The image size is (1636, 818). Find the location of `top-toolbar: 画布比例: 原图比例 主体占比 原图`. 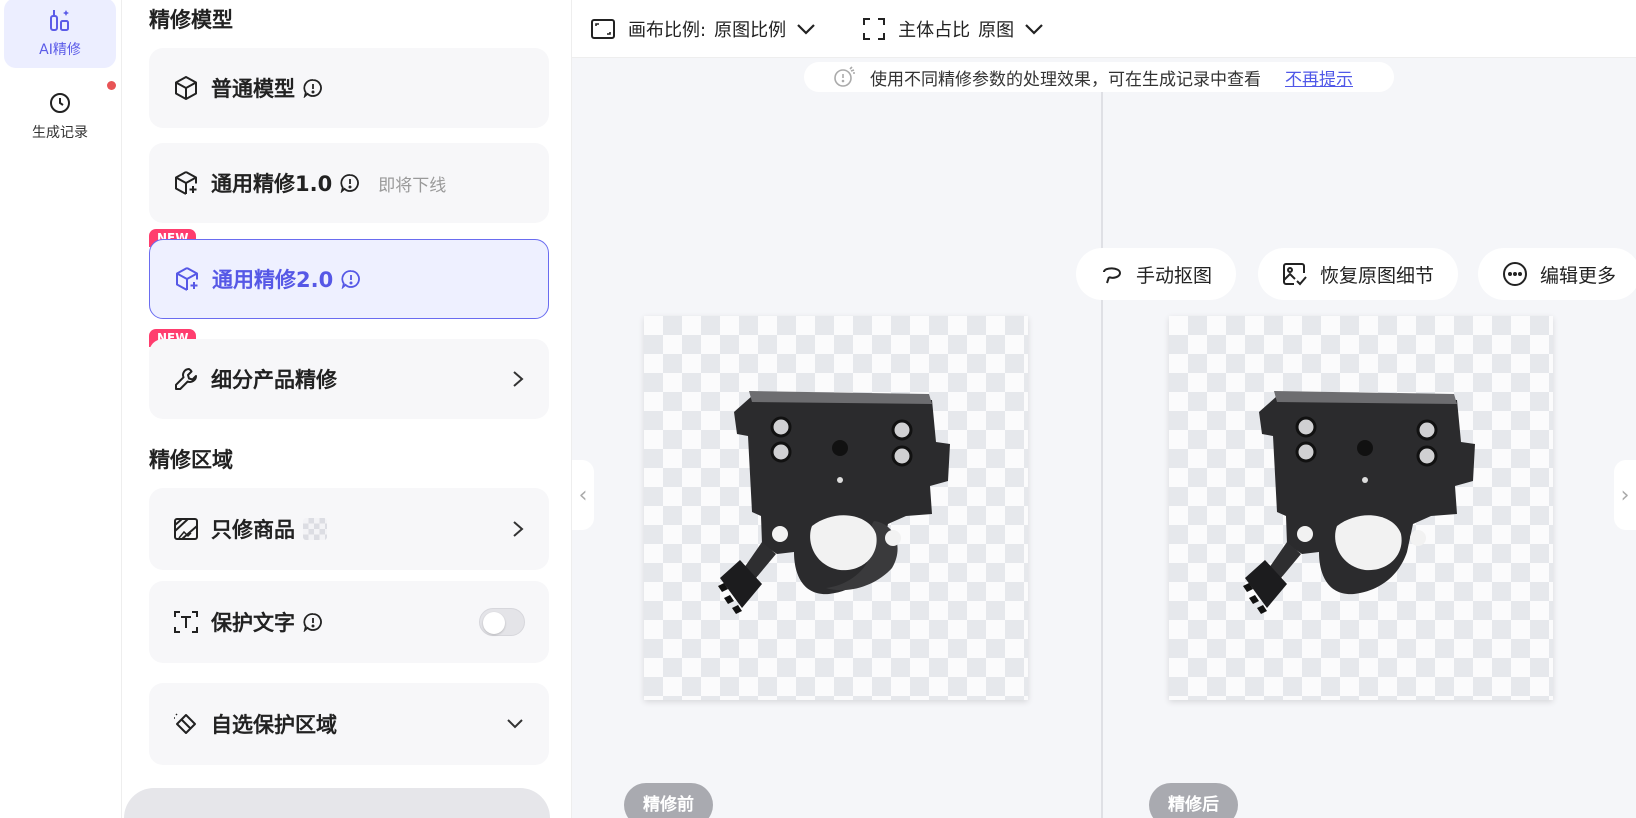

top-toolbar: 画布比例: 原图比例 主体占比 原图 is located at coordinates (1104, 29).